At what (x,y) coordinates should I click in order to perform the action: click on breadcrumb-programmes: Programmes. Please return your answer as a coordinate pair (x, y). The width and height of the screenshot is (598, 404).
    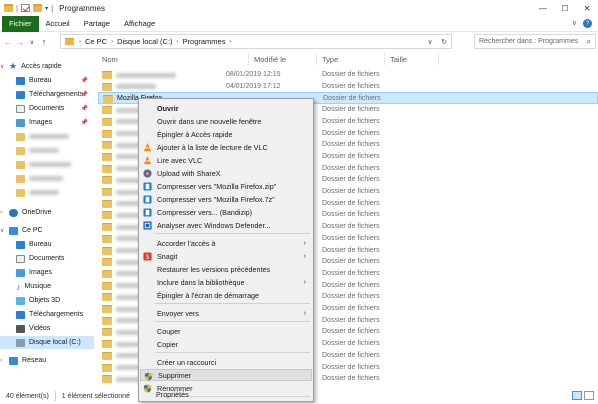
    Looking at the image, I should click on (204, 41).